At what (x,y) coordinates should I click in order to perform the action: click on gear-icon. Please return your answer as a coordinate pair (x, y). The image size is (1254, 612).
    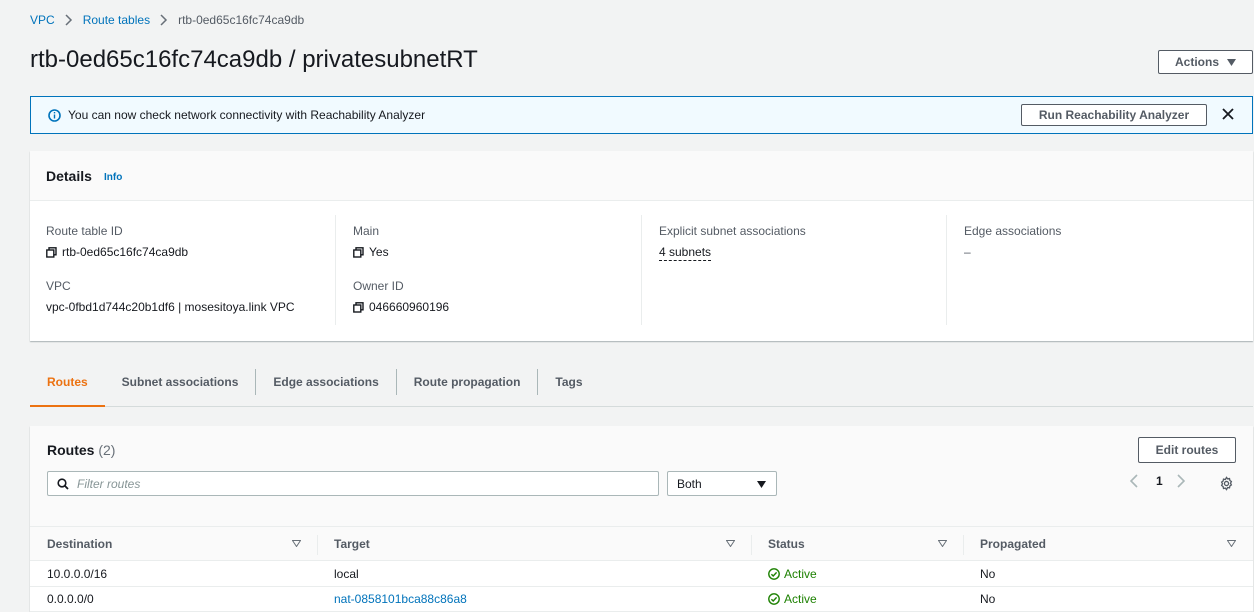
    Looking at the image, I should click on (1226, 483).